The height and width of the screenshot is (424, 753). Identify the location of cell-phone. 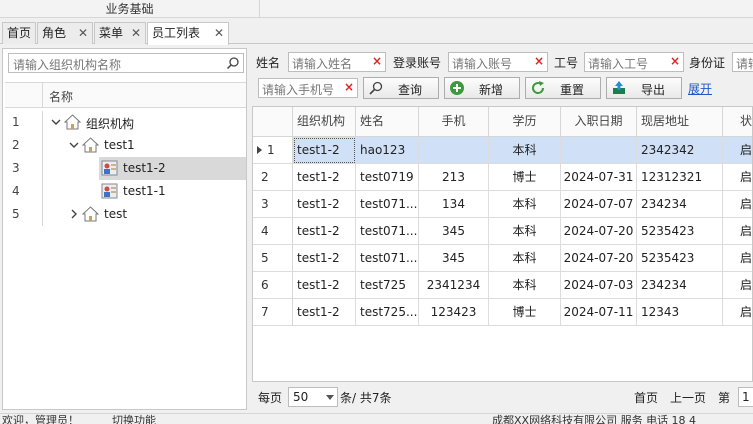
(454, 150).